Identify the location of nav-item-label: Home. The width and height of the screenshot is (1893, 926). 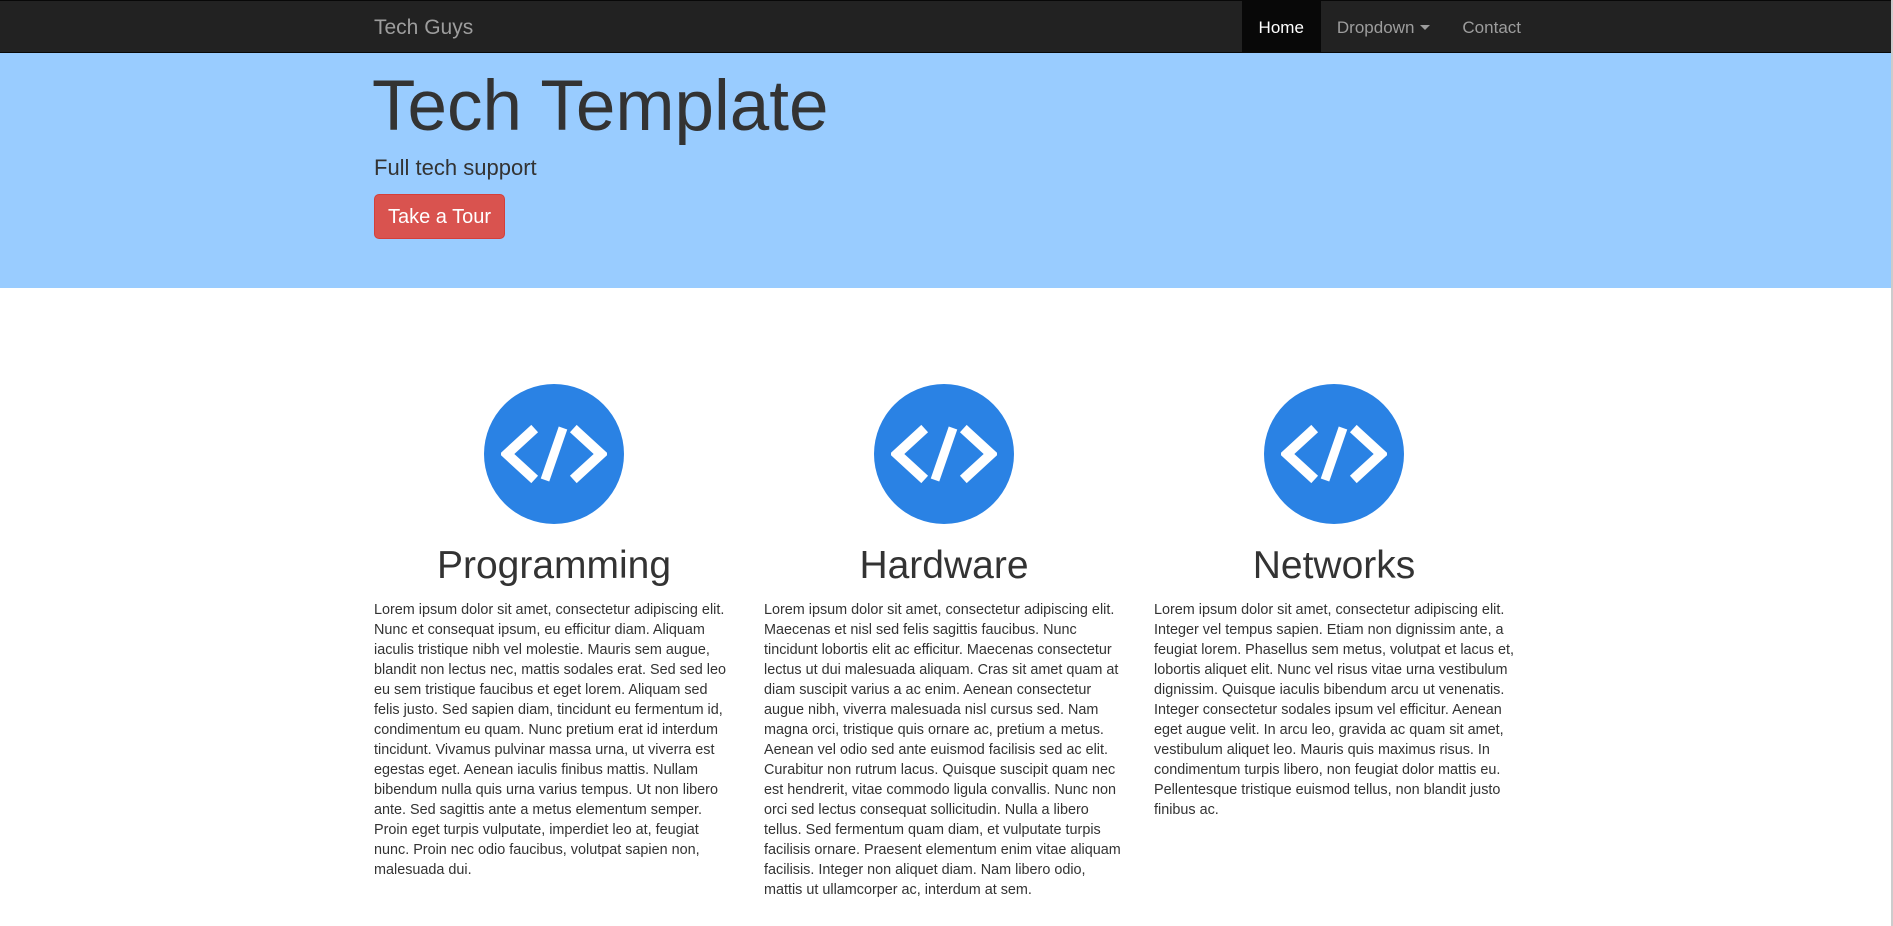
(1281, 27).